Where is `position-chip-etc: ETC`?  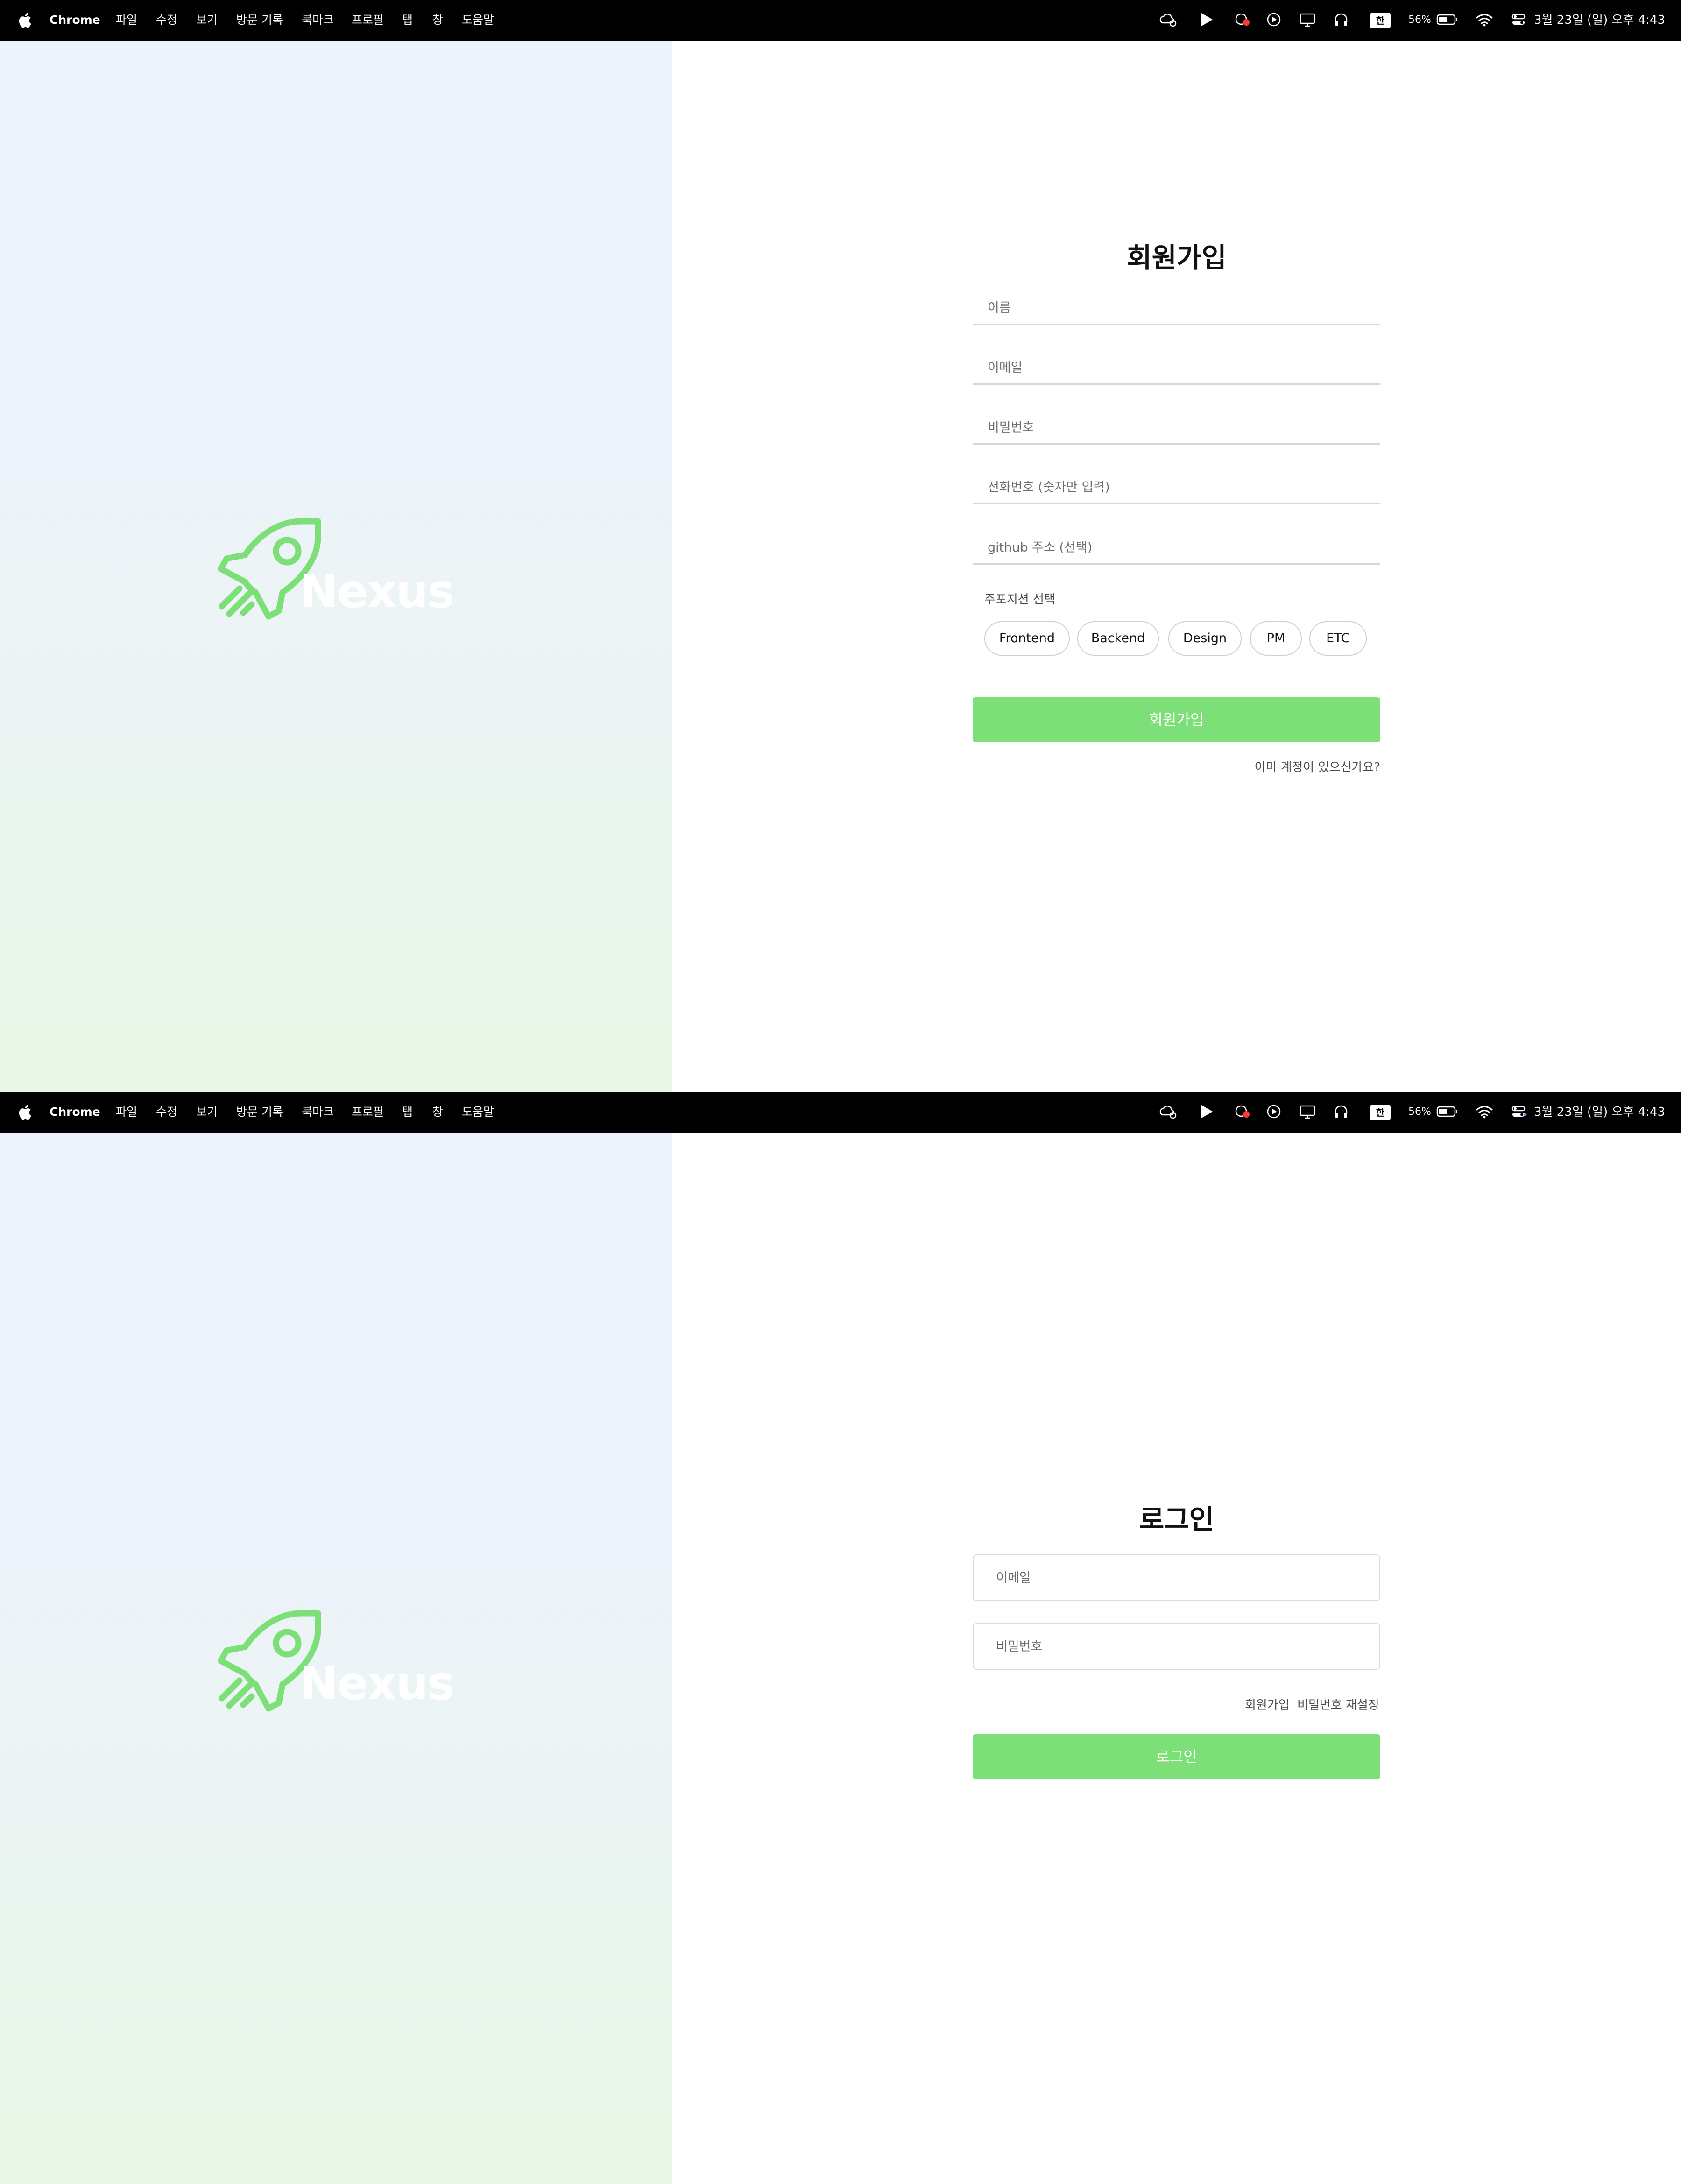 position-chip-etc: ETC is located at coordinates (1338, 638).